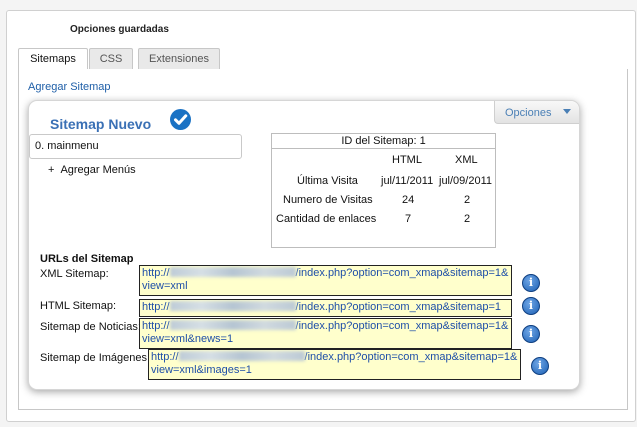  I want to click on add-menus-label: Agregar Menús, so click(98, 170).